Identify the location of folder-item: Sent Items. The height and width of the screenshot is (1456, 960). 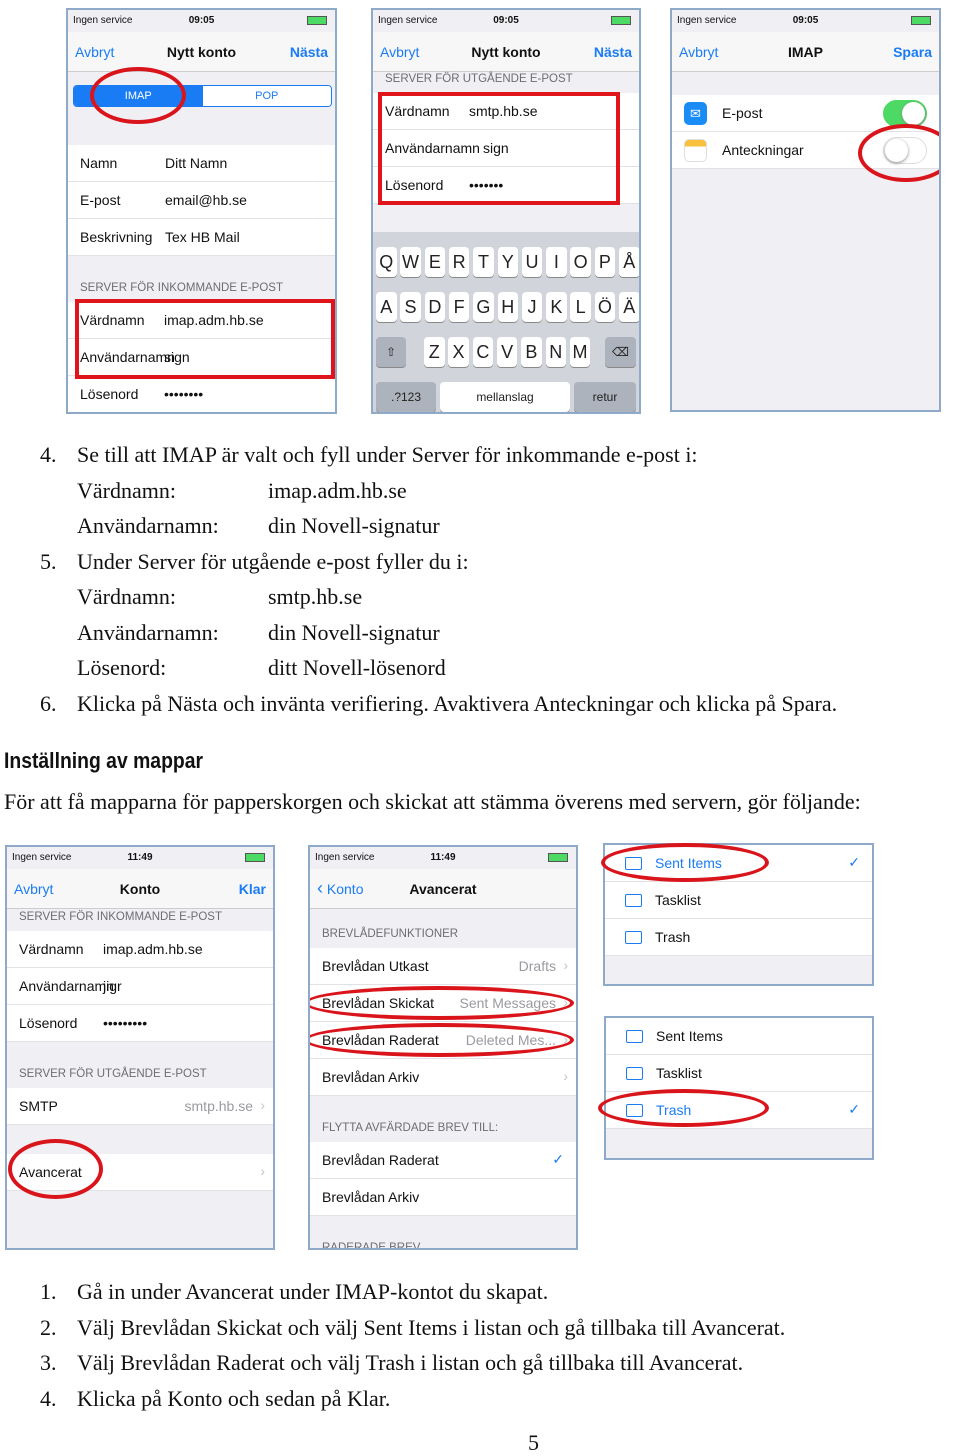
(739, 1036).